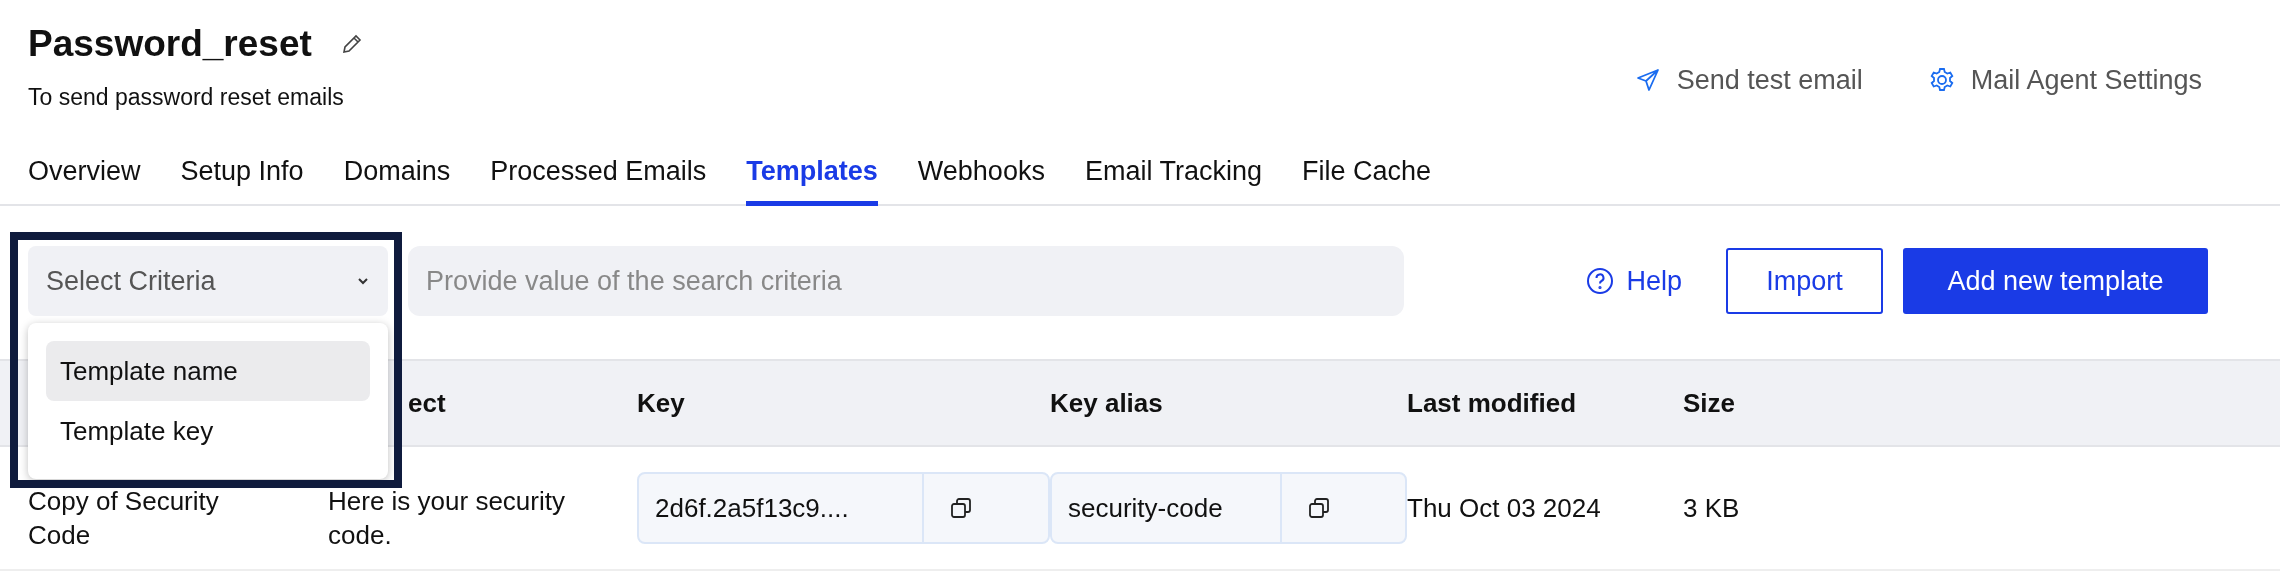  I want to click on page-title: Password_reset, so click(170, 44).